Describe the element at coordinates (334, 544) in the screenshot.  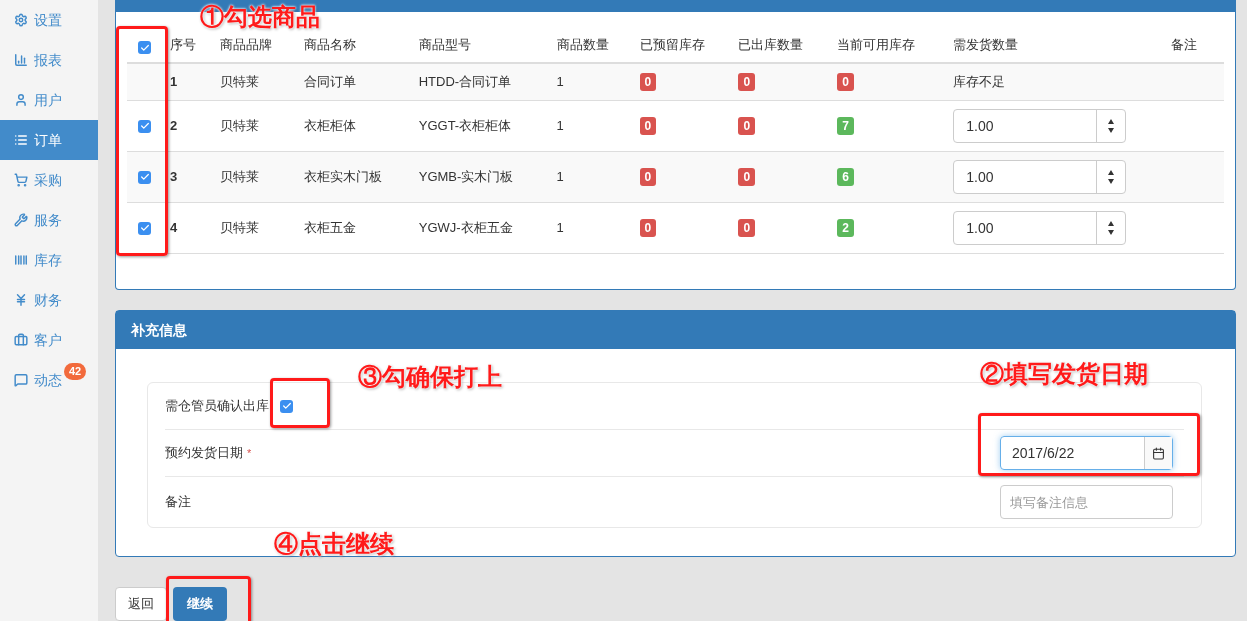
I see `annotation-text: ④点击继续` at that location.